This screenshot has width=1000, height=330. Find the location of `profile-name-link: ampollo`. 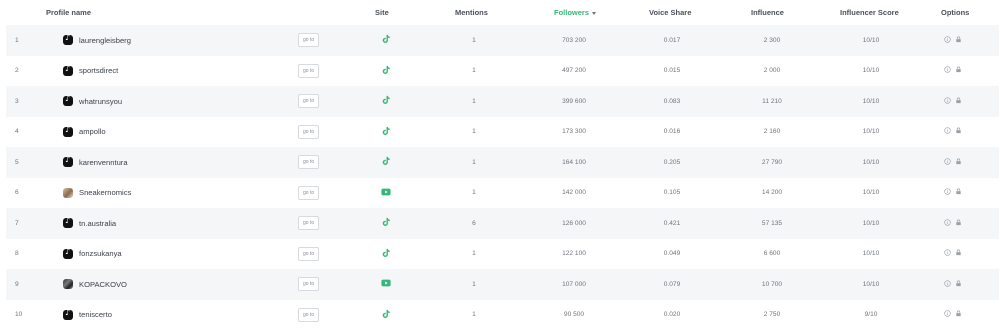

profile-name-link: ampollo is located at coordinates (92, 132).